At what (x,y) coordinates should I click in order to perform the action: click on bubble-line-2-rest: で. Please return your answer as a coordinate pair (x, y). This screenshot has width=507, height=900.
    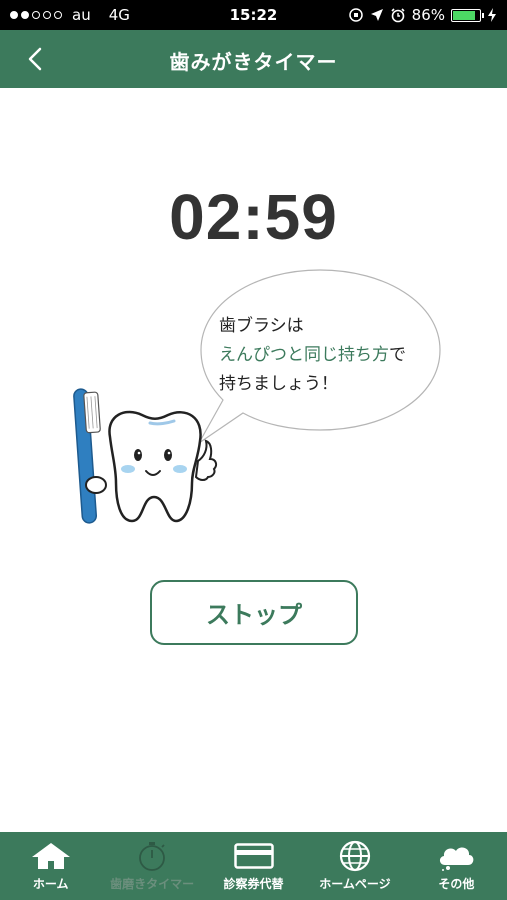
    Looking at the image, I should click on (397, 355).